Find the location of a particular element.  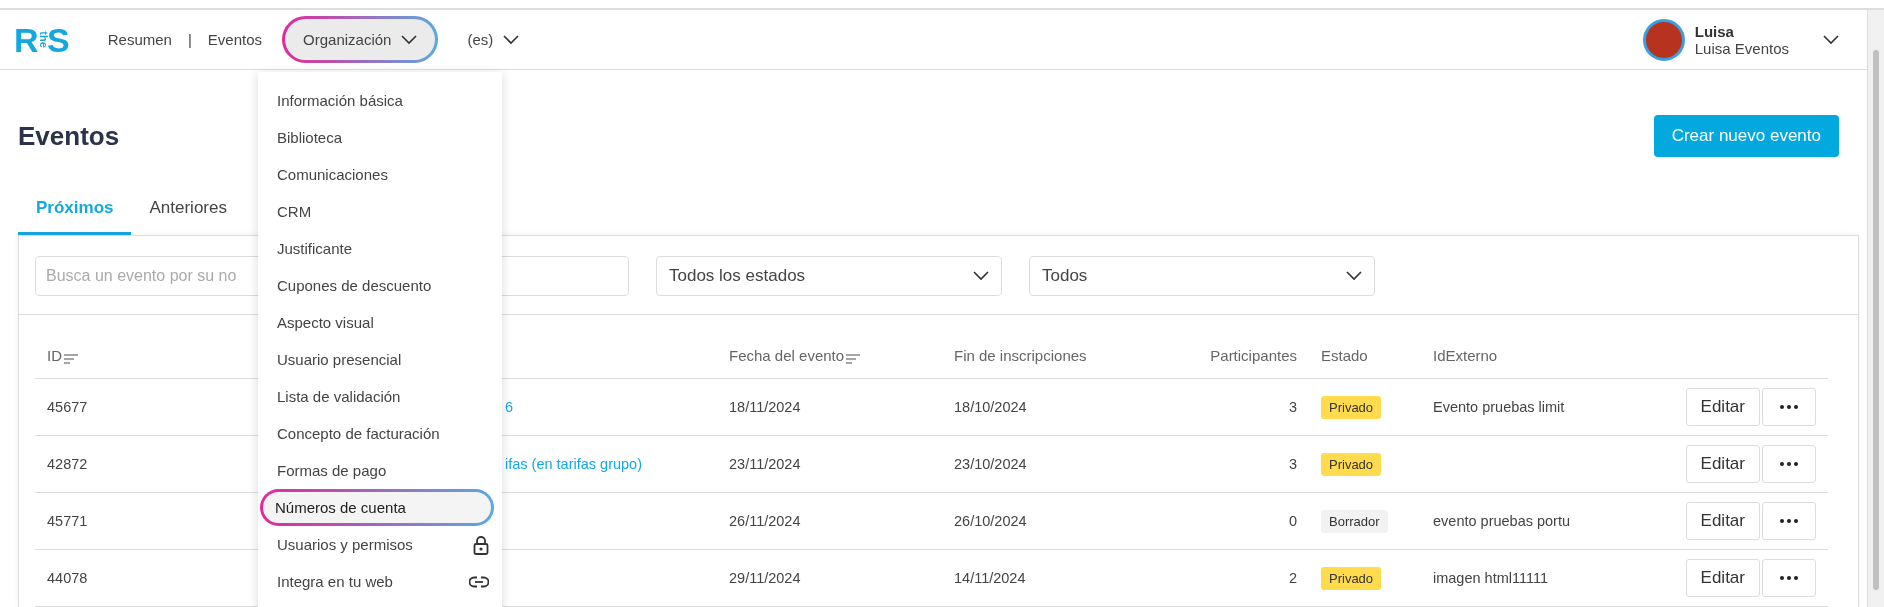

table-cell: 18/10/2024 is located at coordinates (1060, 407).